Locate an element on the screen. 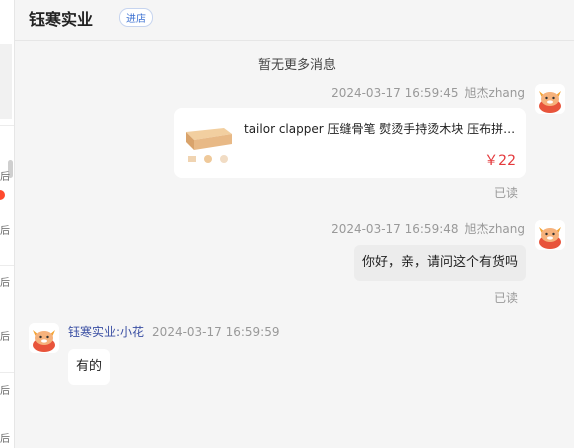 The image size is (574, 448). message-meta: 钰寒实业:小花 2024-03-17 16:59:59 is located at coordinates (174, 331).